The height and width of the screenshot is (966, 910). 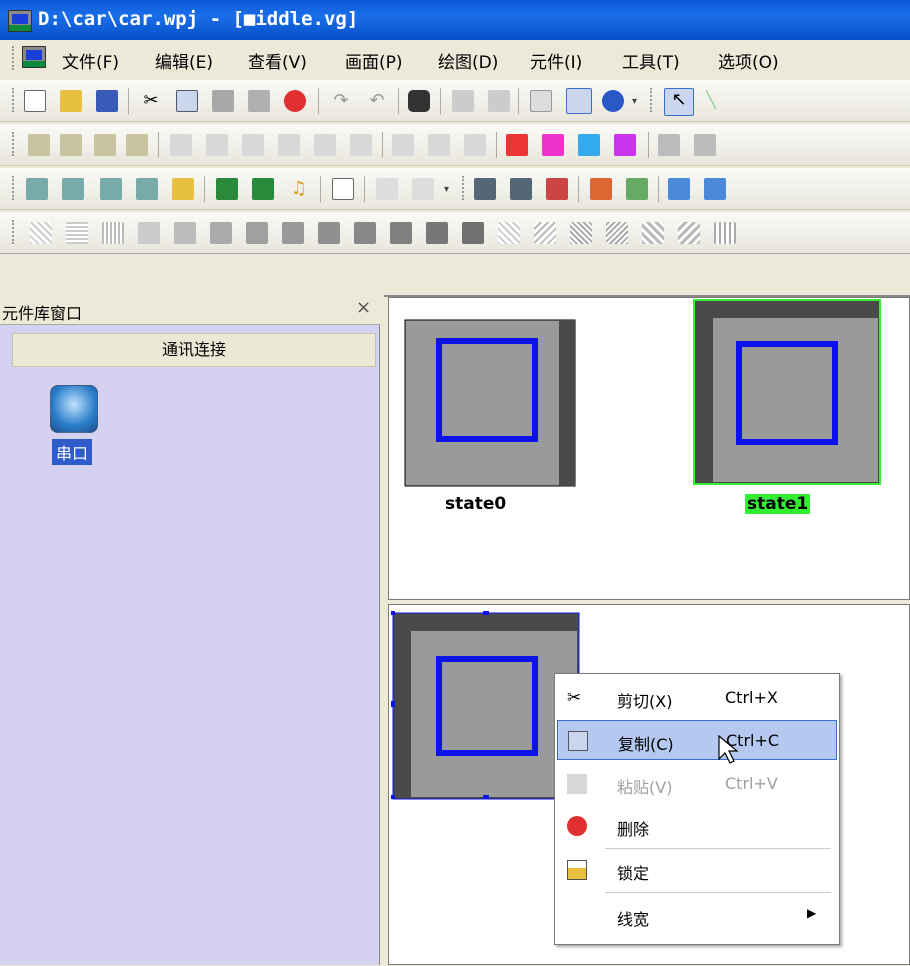 What do you see at coordinates (35, 101) in the screenshot?
I see `new-file-icon` at bounding box center [35, 101].